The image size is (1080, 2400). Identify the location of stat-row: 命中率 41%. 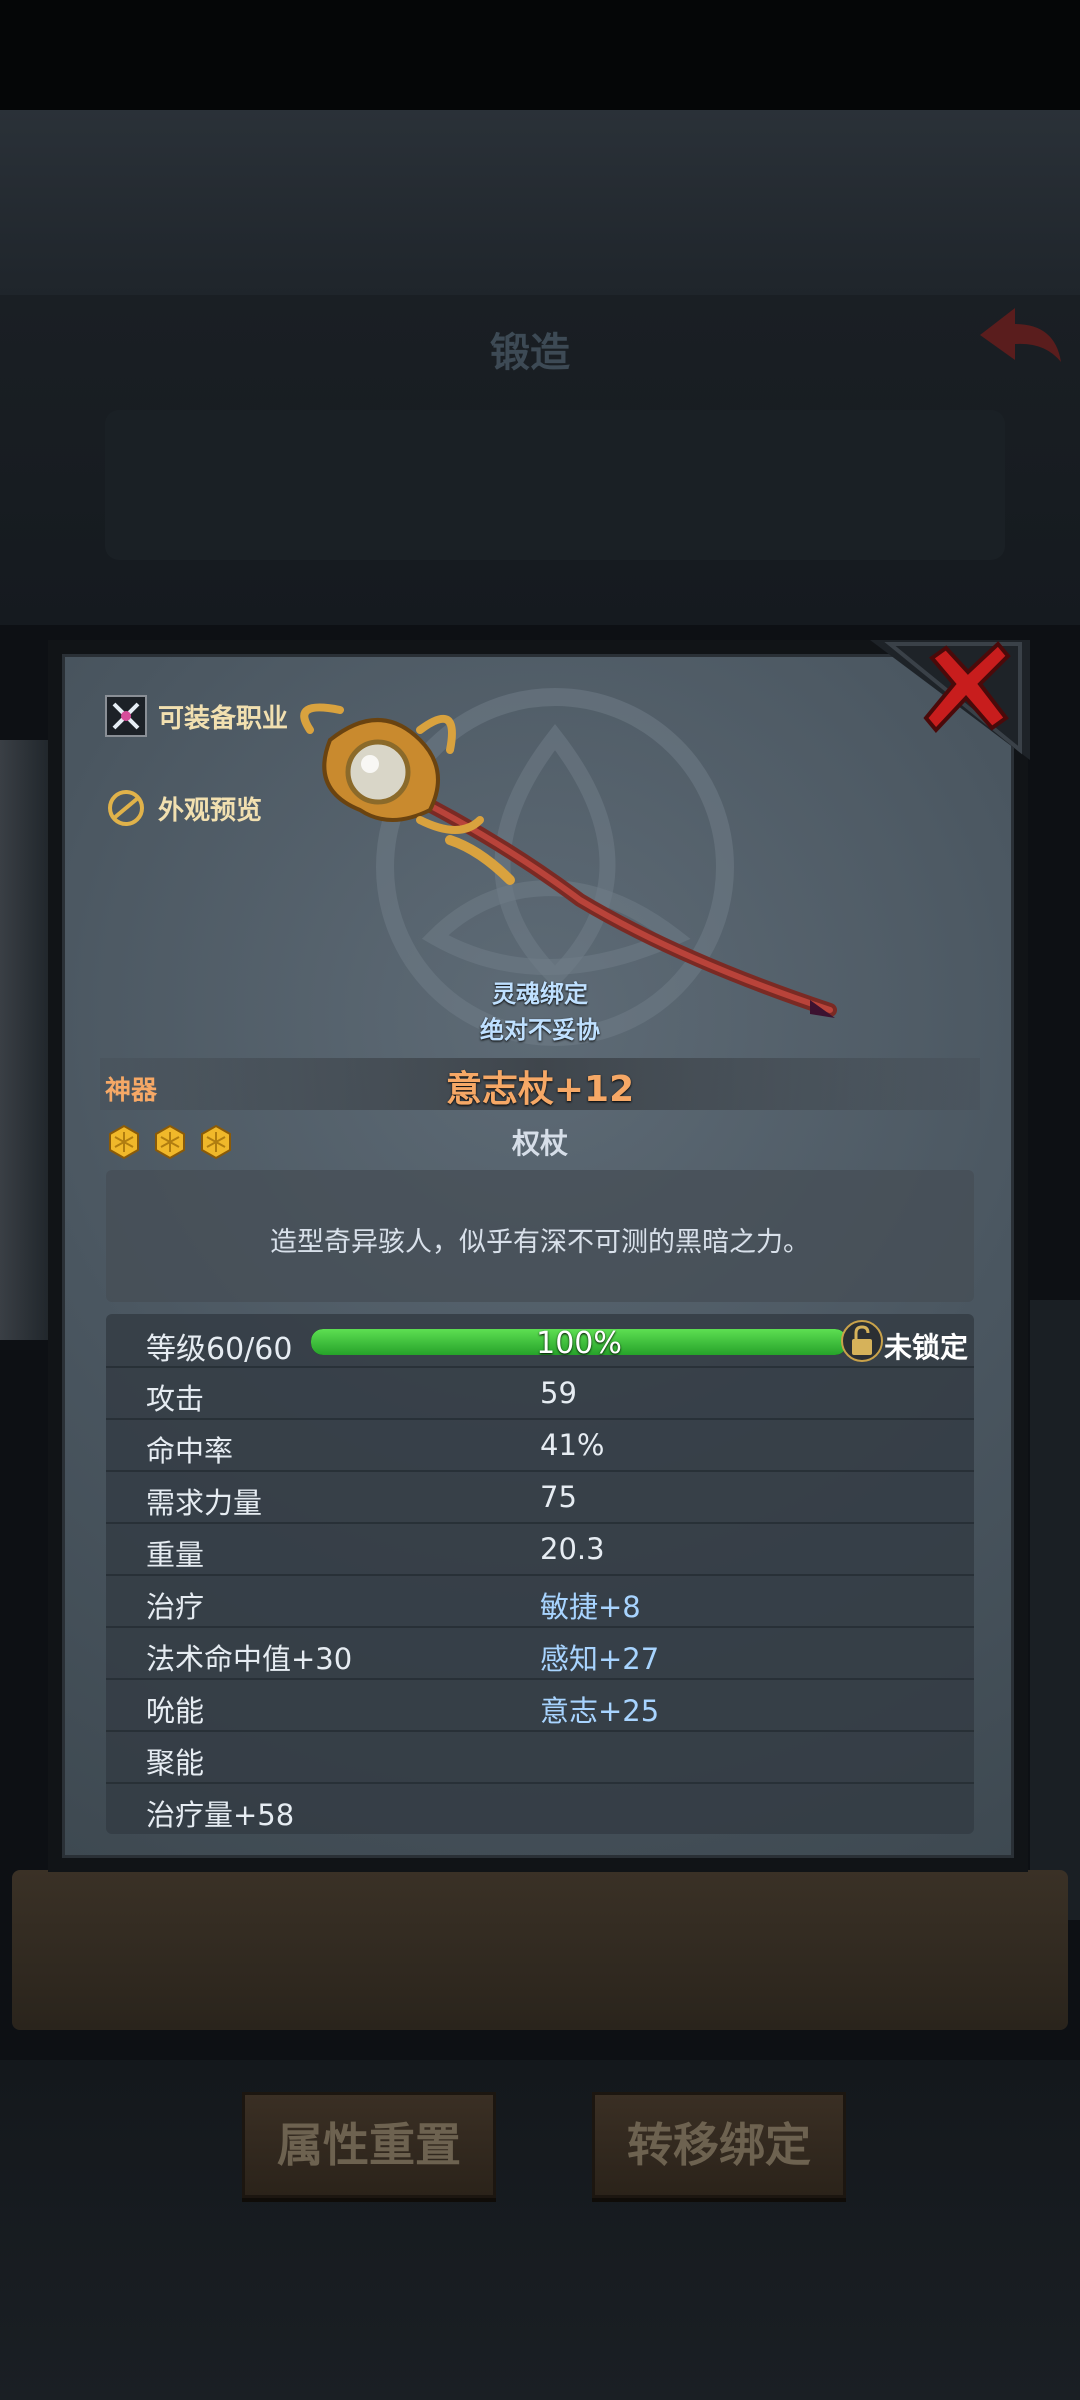
(540, 1445).